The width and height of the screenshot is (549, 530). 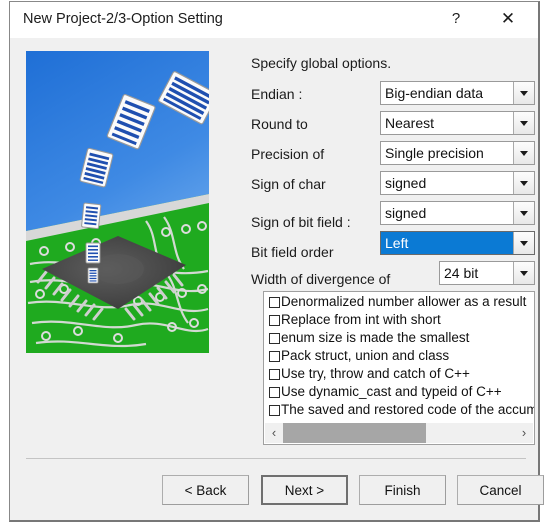 What do you see at coordinates (391, 391) in the screenshot?
I see `list-item-label: Use dynamic_cast and typeid of C++` at bounding box center [391, 391].